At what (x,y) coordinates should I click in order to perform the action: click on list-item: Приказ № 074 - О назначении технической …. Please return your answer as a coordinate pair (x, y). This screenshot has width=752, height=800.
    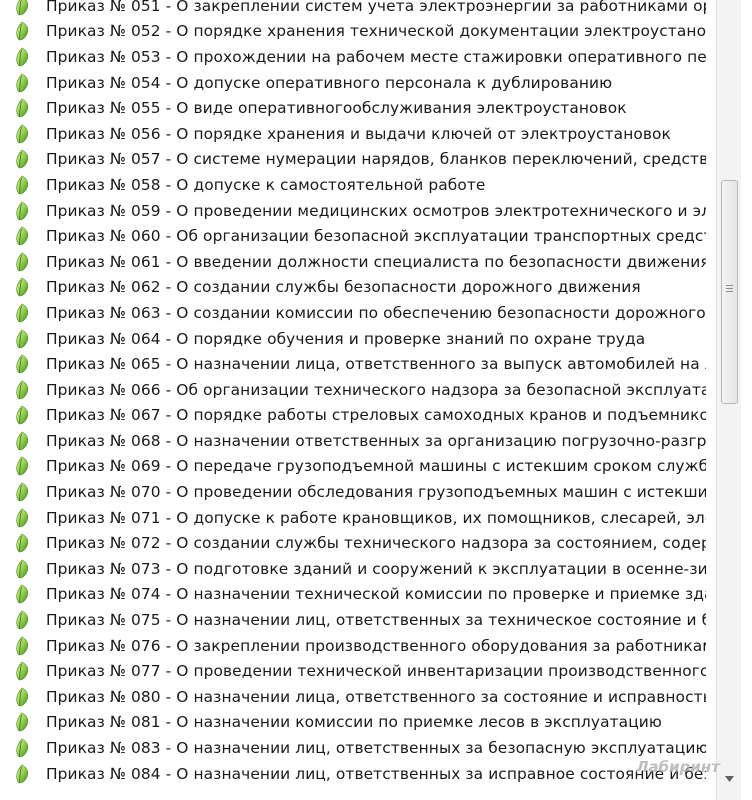
    Looking at the image, I should click on (362, 595).